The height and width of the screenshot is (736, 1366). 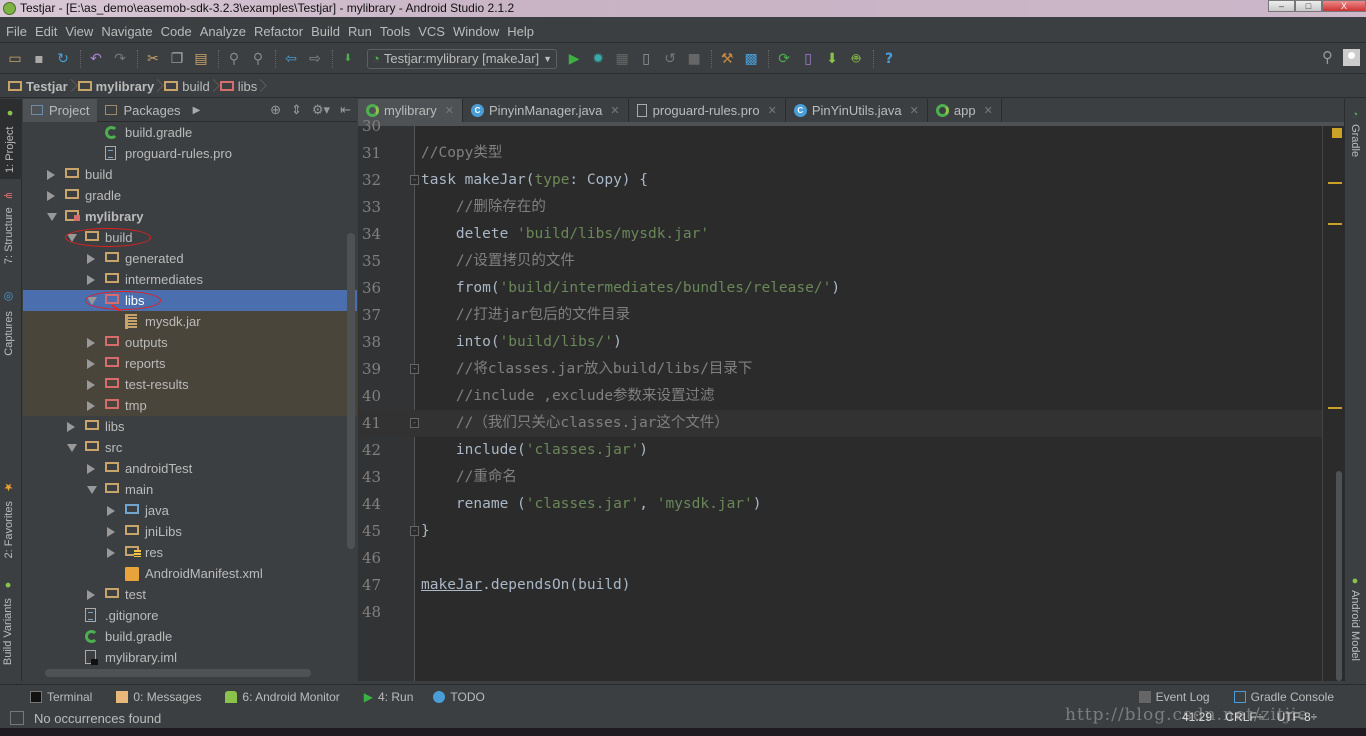 What do you see at coordinates (17, 718) in the screenshot?
I see `tool-windows-toggle` at bounding box center [17, 718].